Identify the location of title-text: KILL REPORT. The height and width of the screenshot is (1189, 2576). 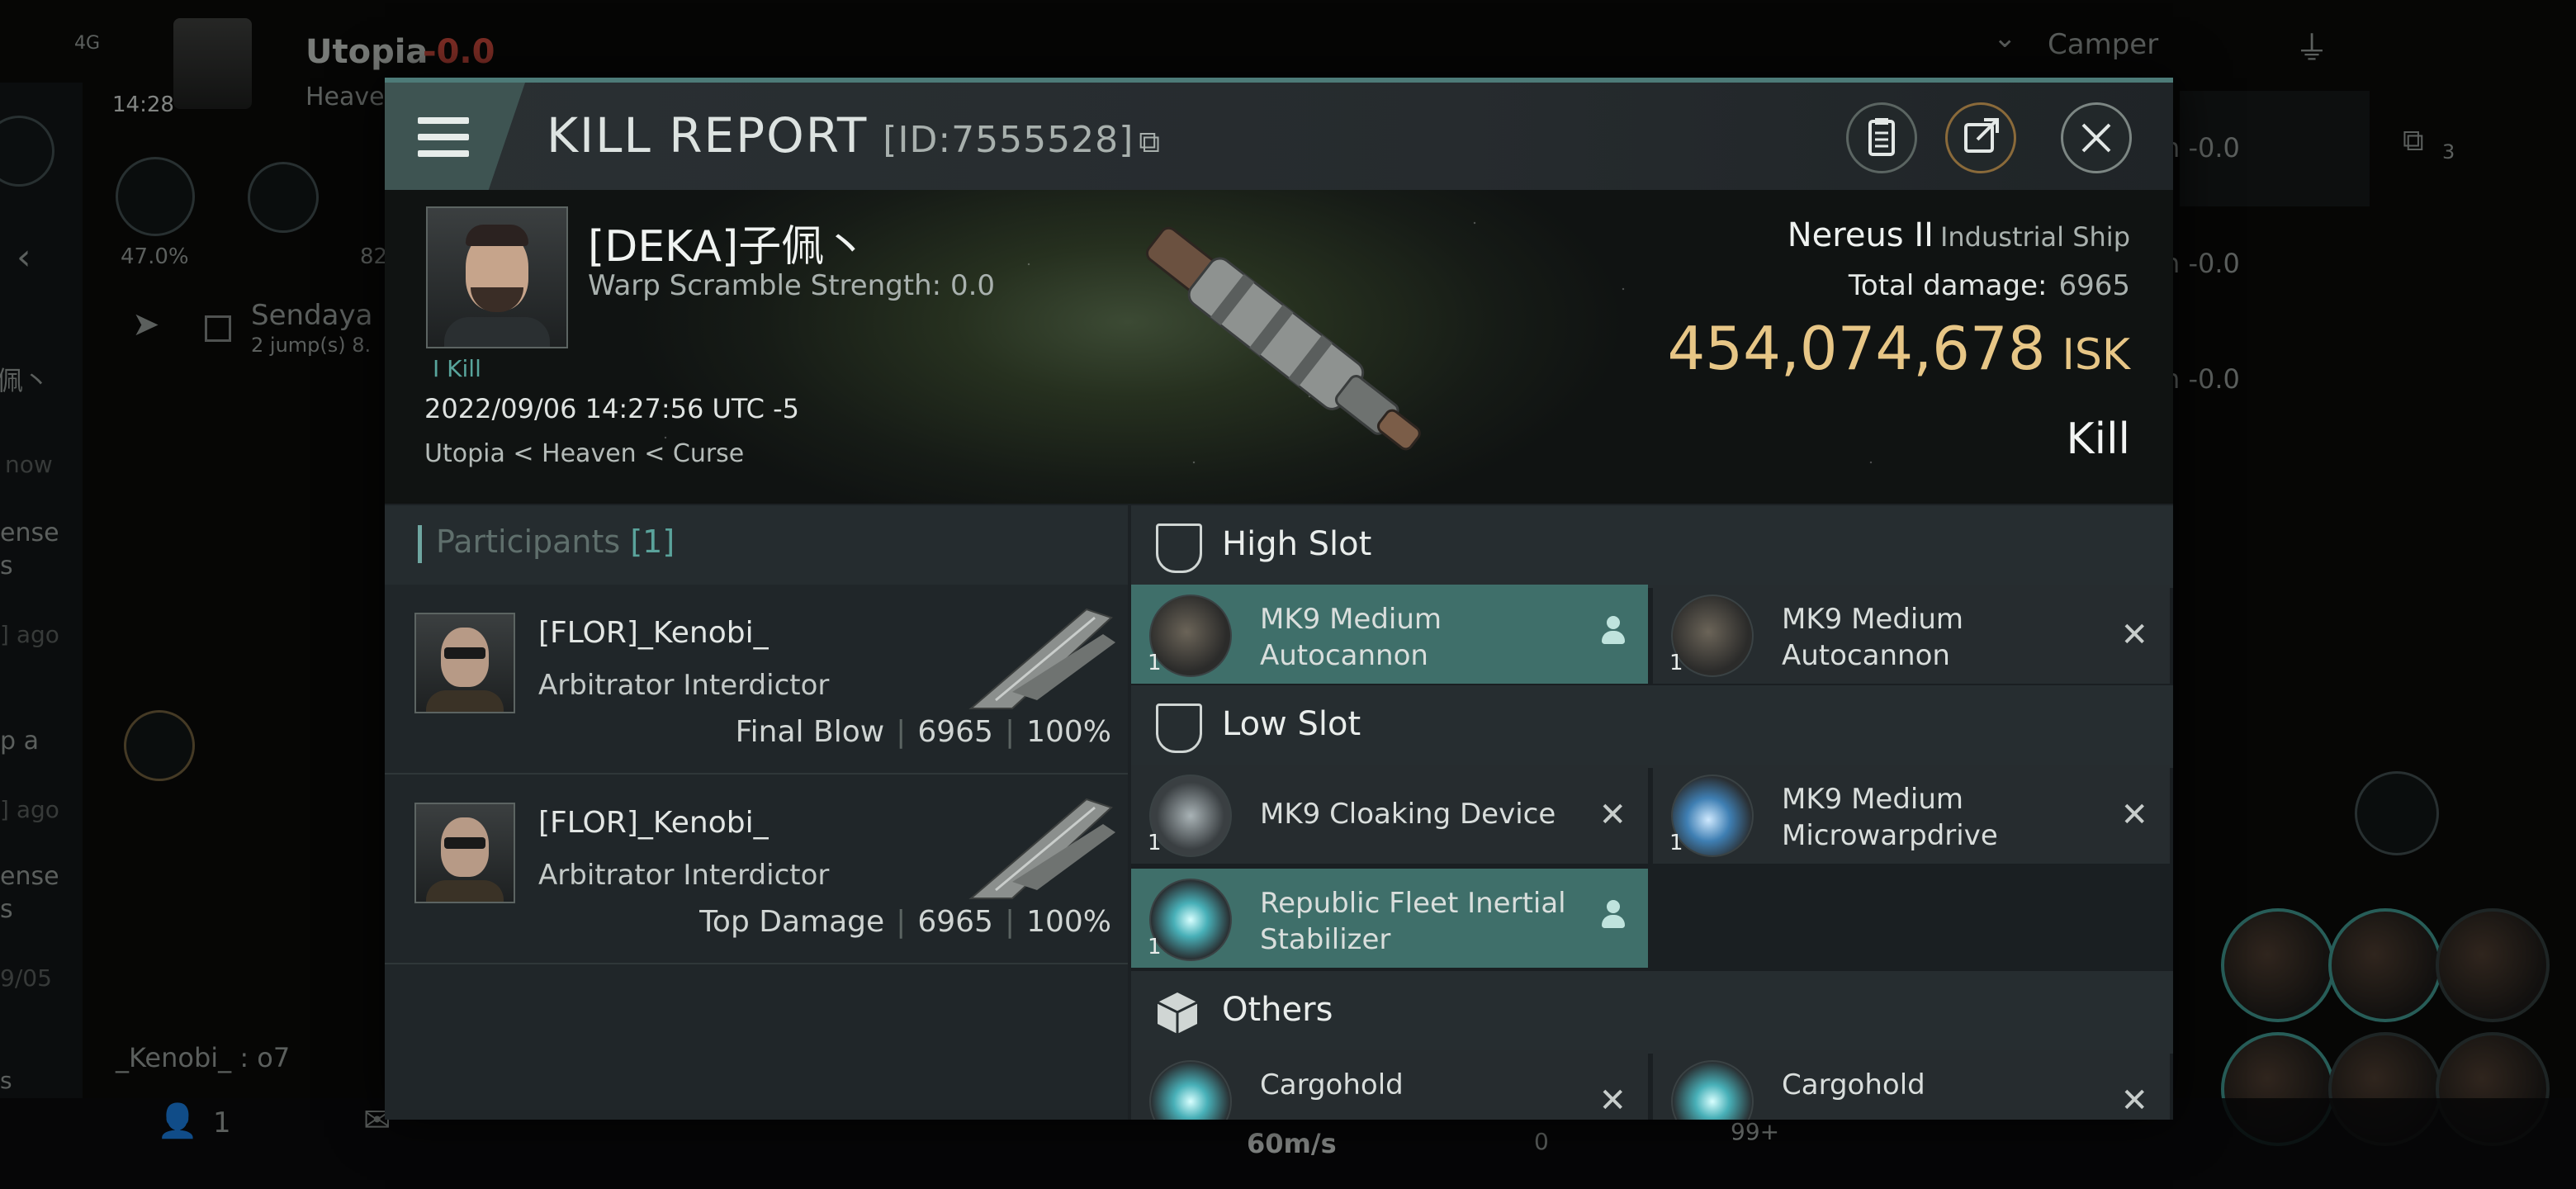
(708, 135).